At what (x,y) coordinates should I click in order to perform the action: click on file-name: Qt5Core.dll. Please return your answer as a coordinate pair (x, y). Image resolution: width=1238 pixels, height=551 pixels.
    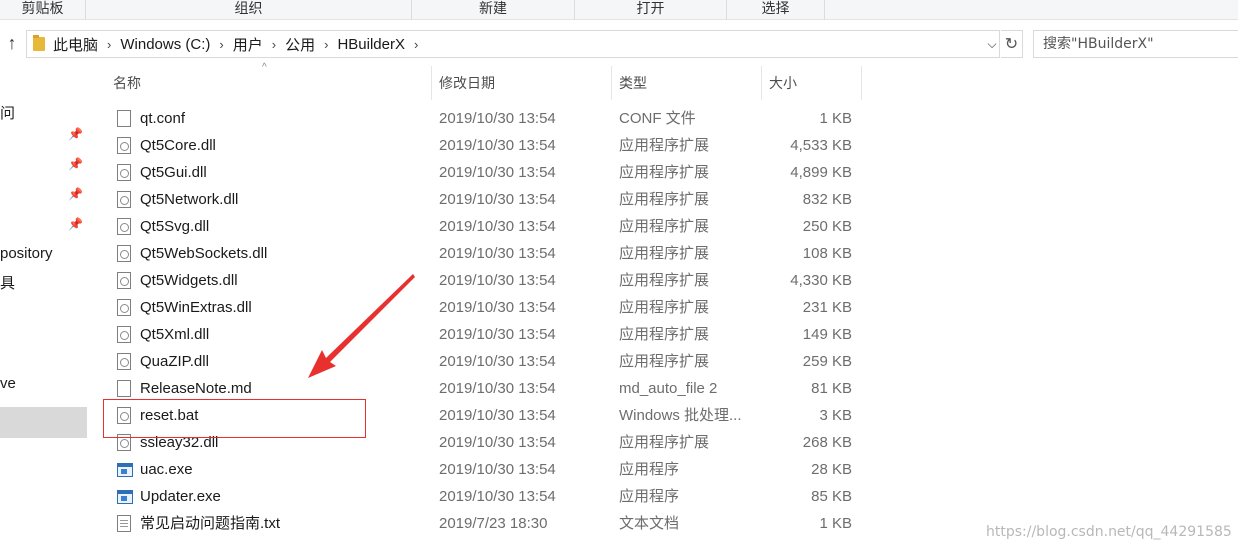
    Looking at the image, I should click on (286, 145).